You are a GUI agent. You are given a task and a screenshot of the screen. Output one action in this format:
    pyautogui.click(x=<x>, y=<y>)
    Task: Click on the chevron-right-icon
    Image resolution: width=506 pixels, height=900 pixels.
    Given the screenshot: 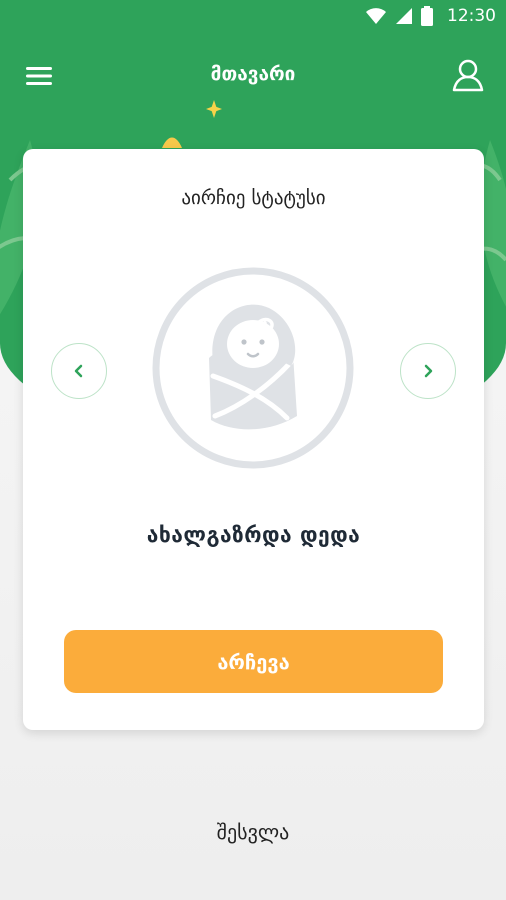 What is the action you would take?
    pyautogui.click(x=428, y=371)
    